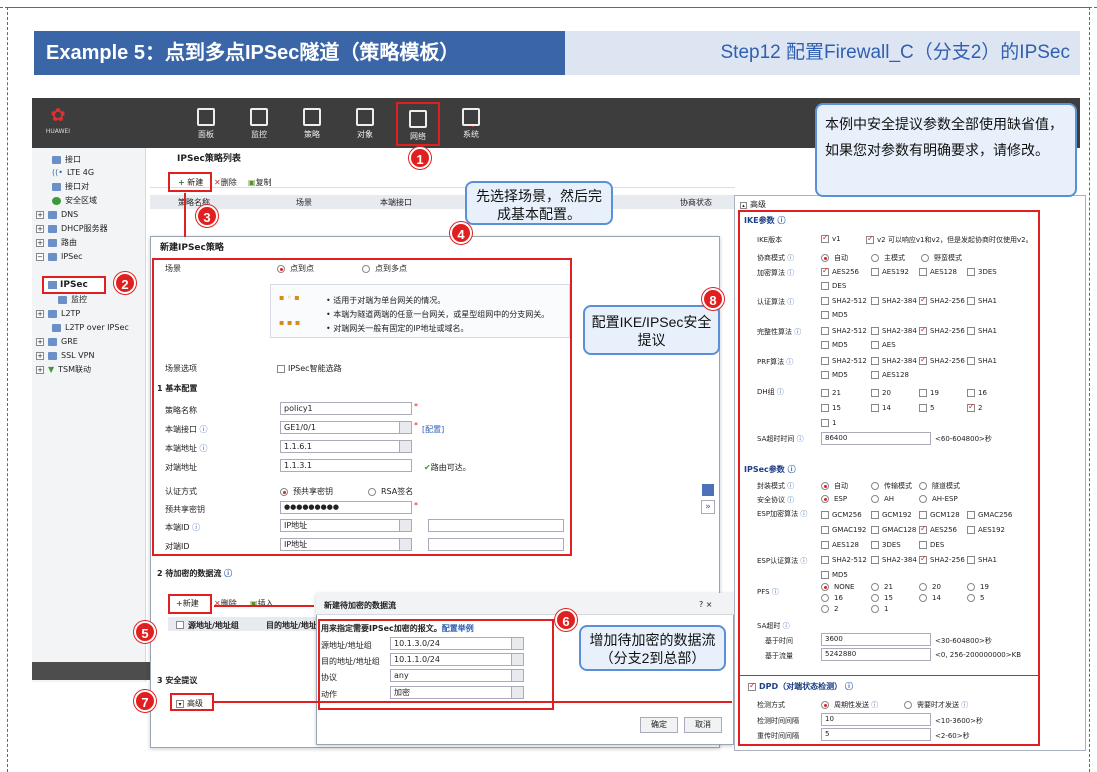  Describe the element at coordinates (206, 124) in the screenshot. I see `nav-dashboard: 面板` at that location.